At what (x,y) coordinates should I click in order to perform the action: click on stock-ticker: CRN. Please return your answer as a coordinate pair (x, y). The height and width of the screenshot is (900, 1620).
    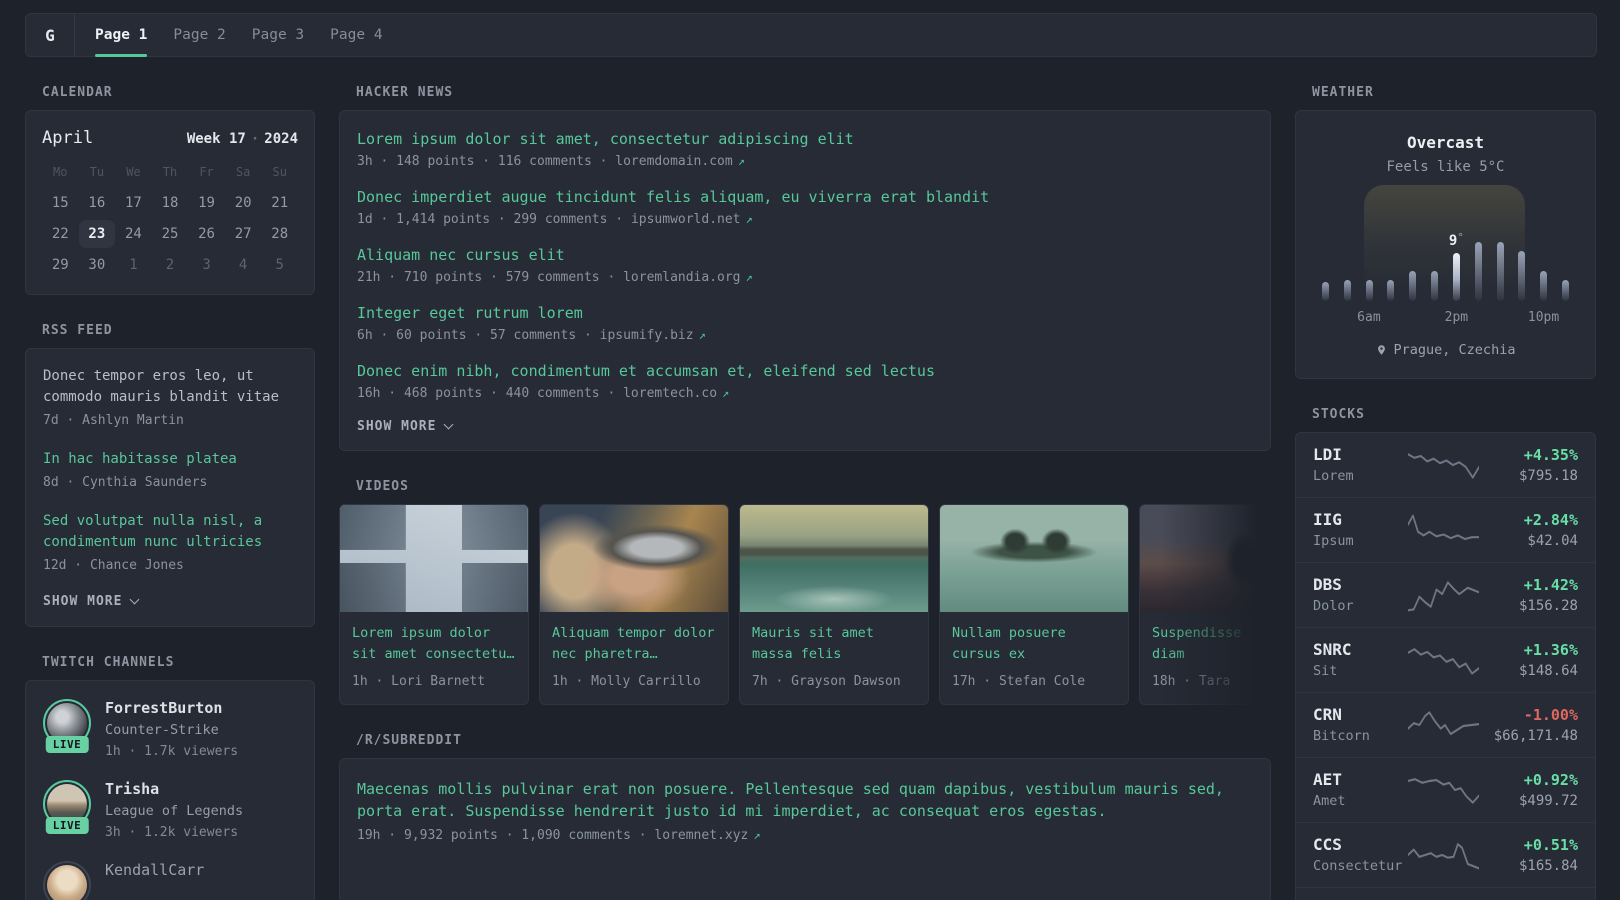
    Looking at the image, I should click on (1327, 714).